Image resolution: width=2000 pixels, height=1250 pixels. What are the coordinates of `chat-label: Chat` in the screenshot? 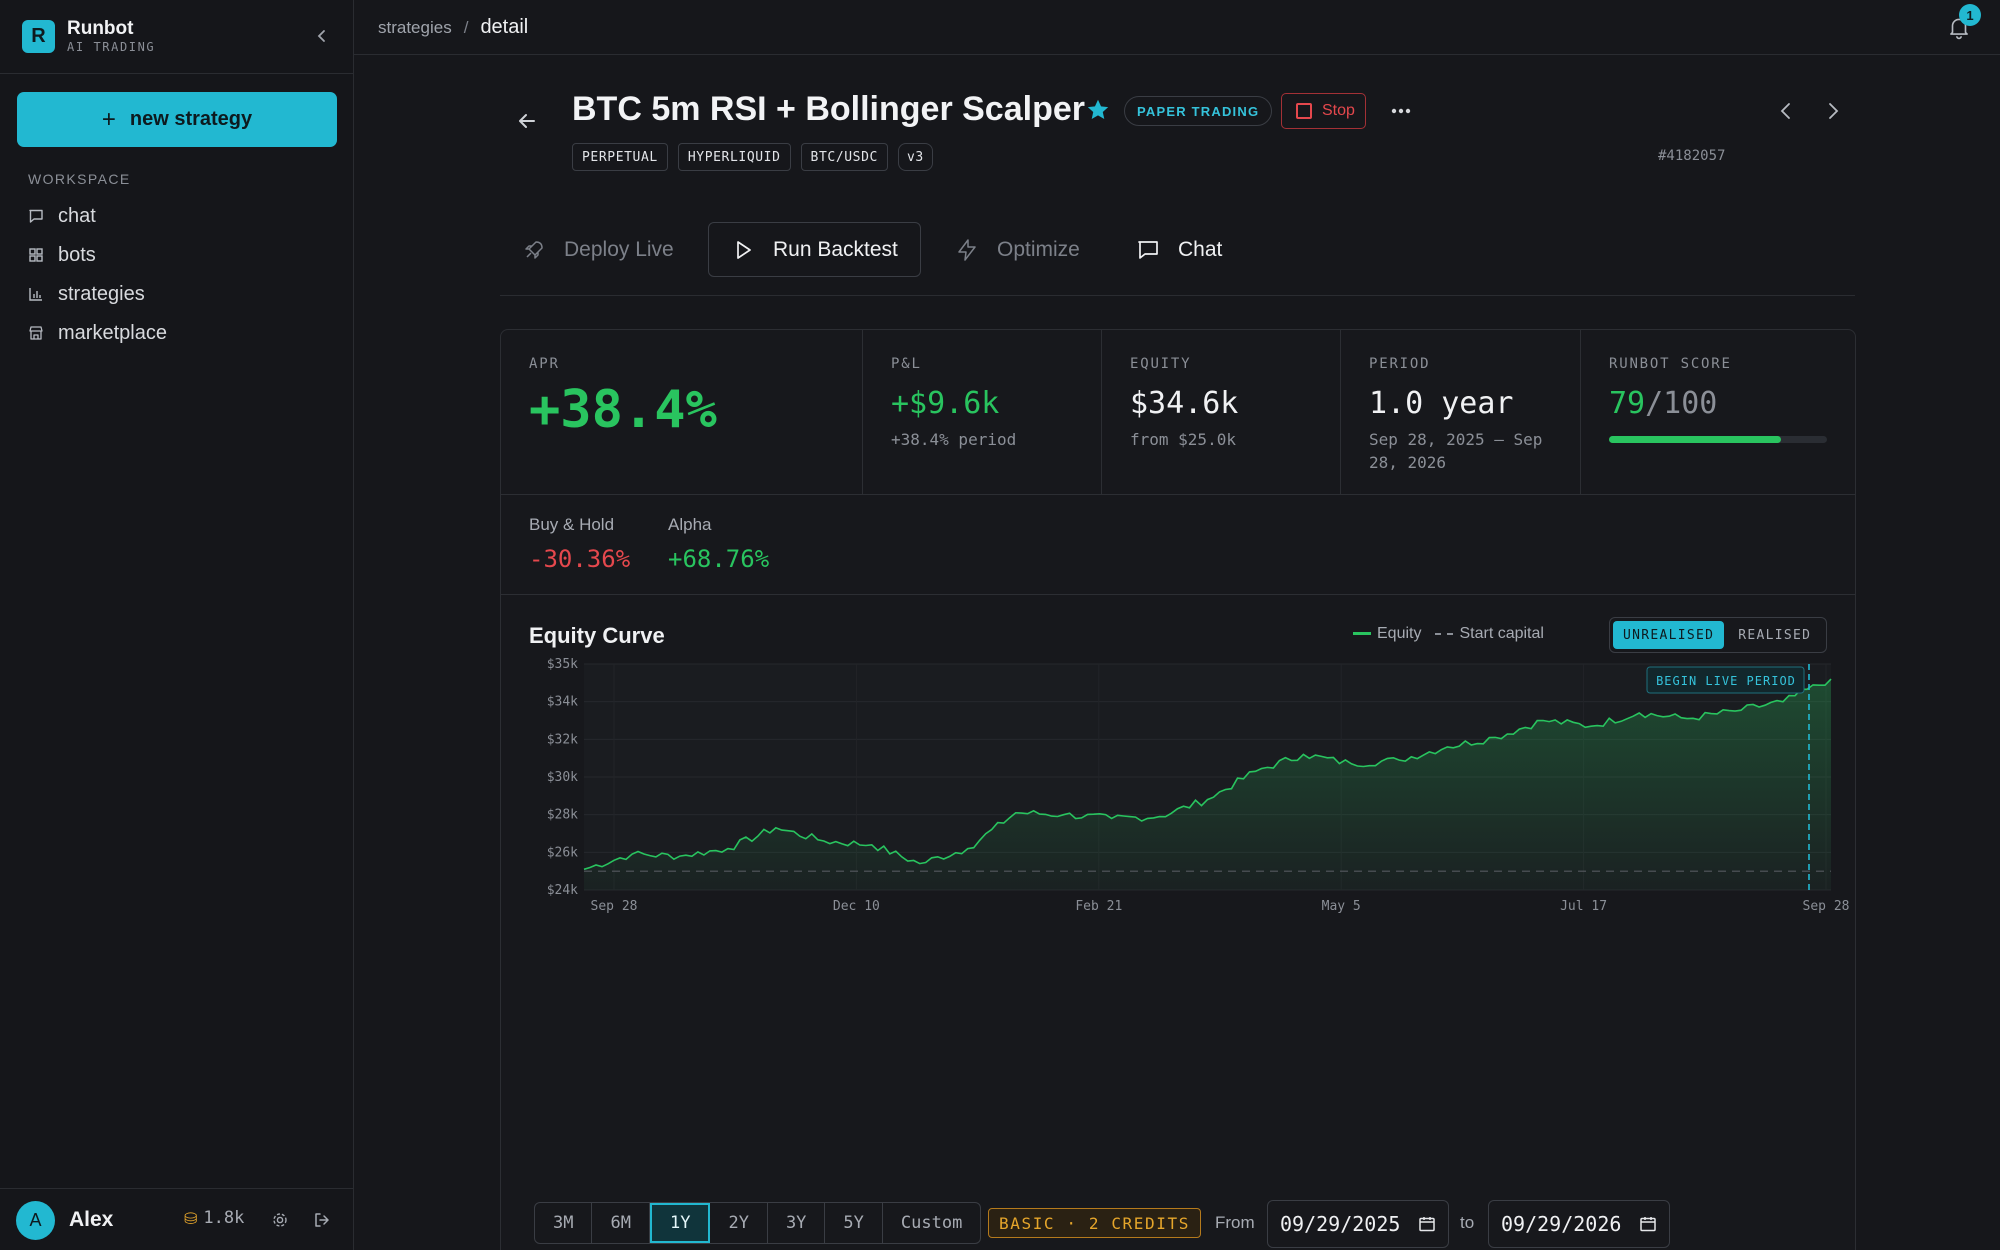 It's located at (1200, 249).